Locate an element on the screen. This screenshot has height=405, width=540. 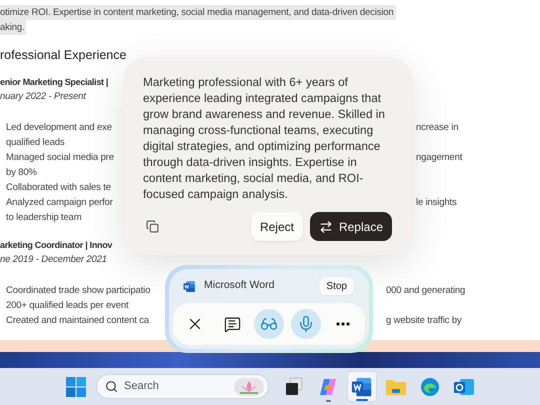
more-icon is located at coordinates (343, 324).